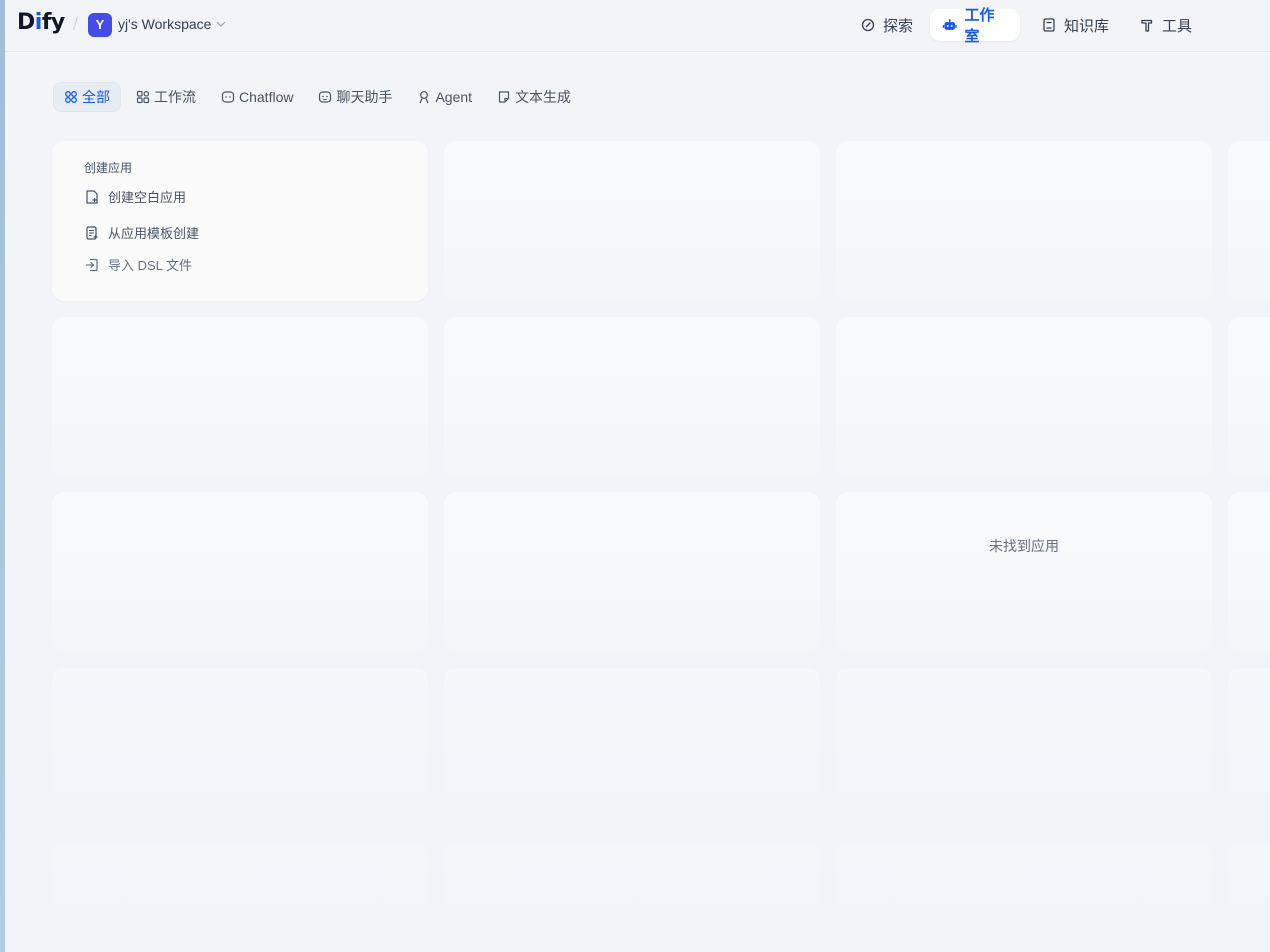 This screenshot has height=952, width=1270. What do you see at coordinates (1087, 26) in the screenshot?
I see `nav-knowledge-label: 知识库` at bounding box center [1087, 26].